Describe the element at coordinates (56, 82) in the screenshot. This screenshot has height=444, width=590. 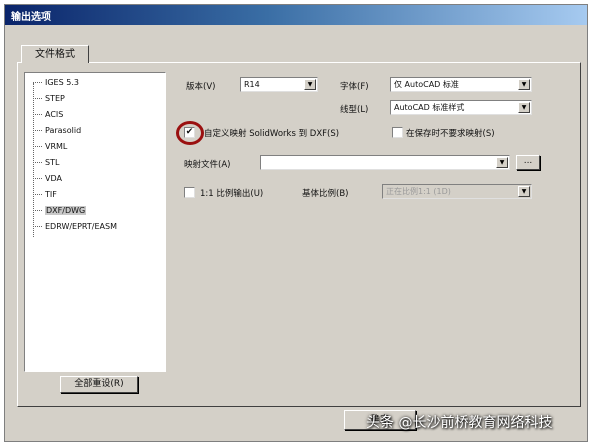
I see `format-item-iges: IGES 5.3` at that location.